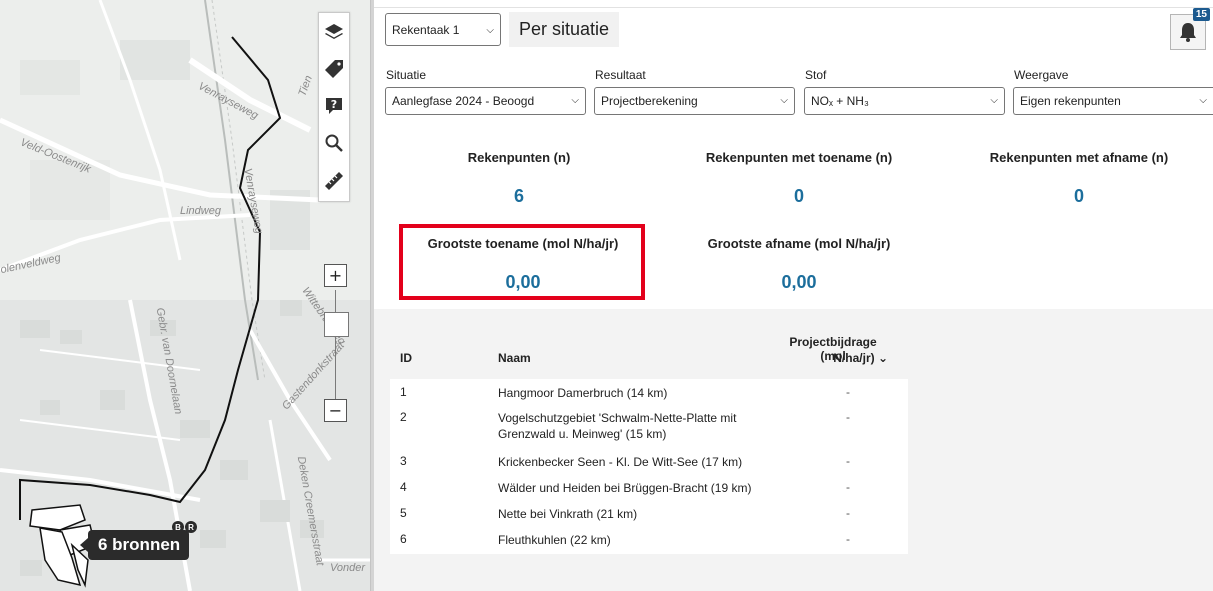 Image resolution: width=1213 pixels, height=591 pixels. What do you see at coordinates (799, 157) in the screenshot?
I see `stat-toename-title: Rekenpunten met toename (n)` at bounding box center [799, 157].